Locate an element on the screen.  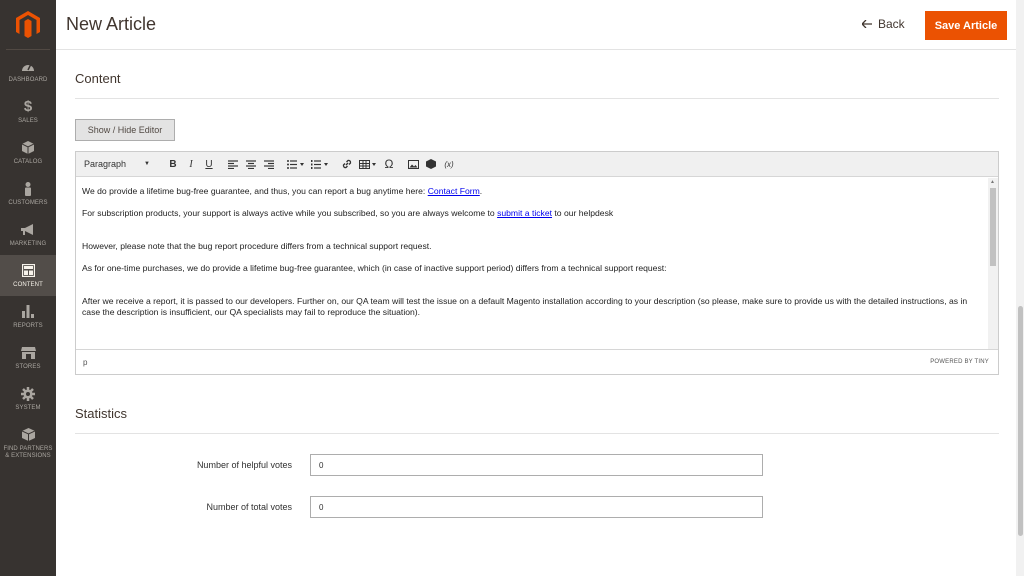
nav-content-label: CONTENT is located at coordinates (28, 284).